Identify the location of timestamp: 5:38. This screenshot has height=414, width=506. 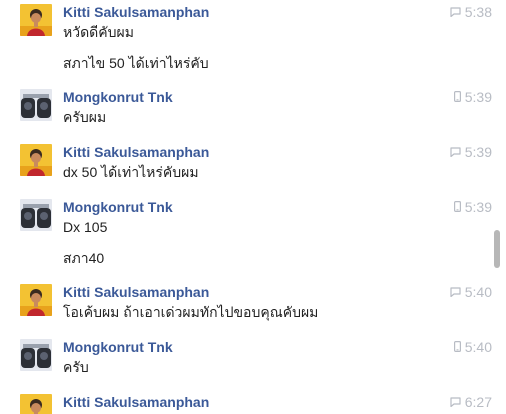
(471, 12).